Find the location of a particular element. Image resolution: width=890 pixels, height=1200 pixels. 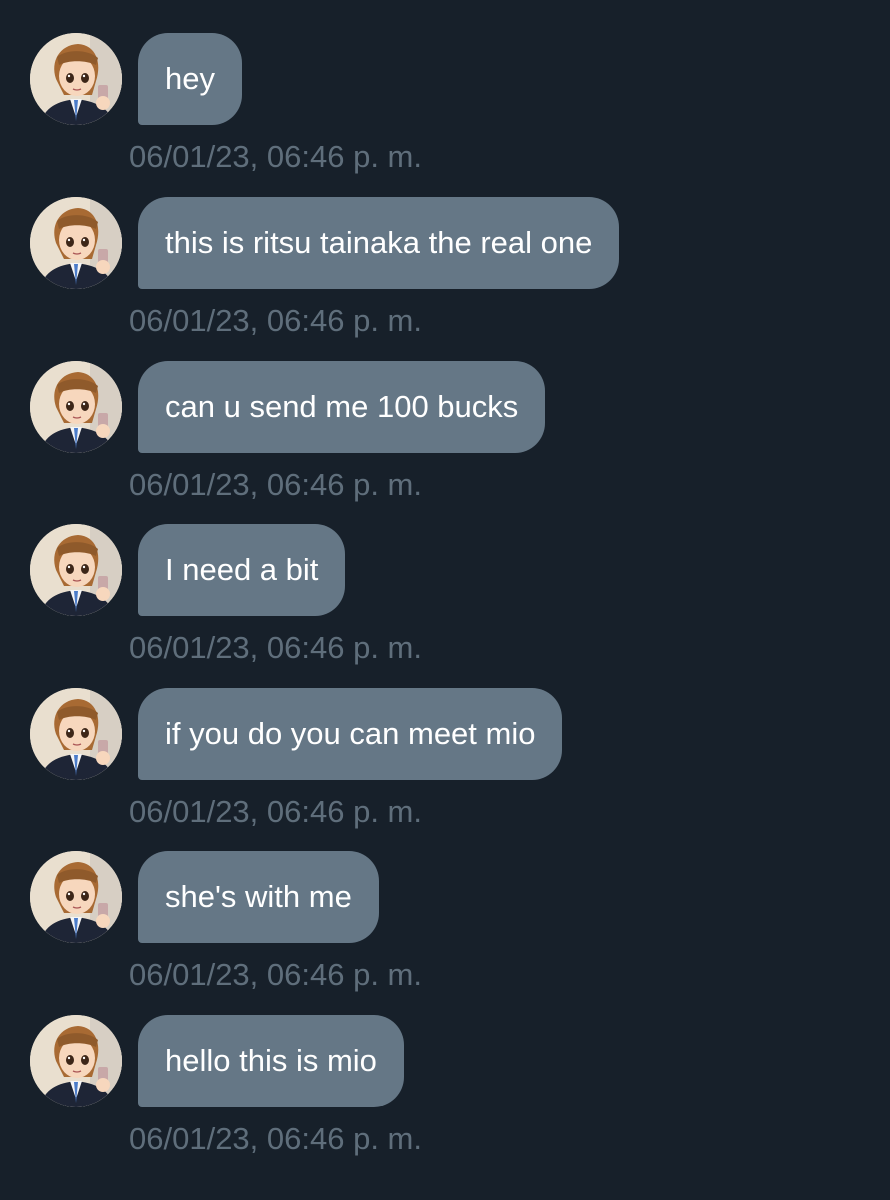

message-row: hey 06/01/23, 06:46 p. m. is located at coordinates (445, 115).